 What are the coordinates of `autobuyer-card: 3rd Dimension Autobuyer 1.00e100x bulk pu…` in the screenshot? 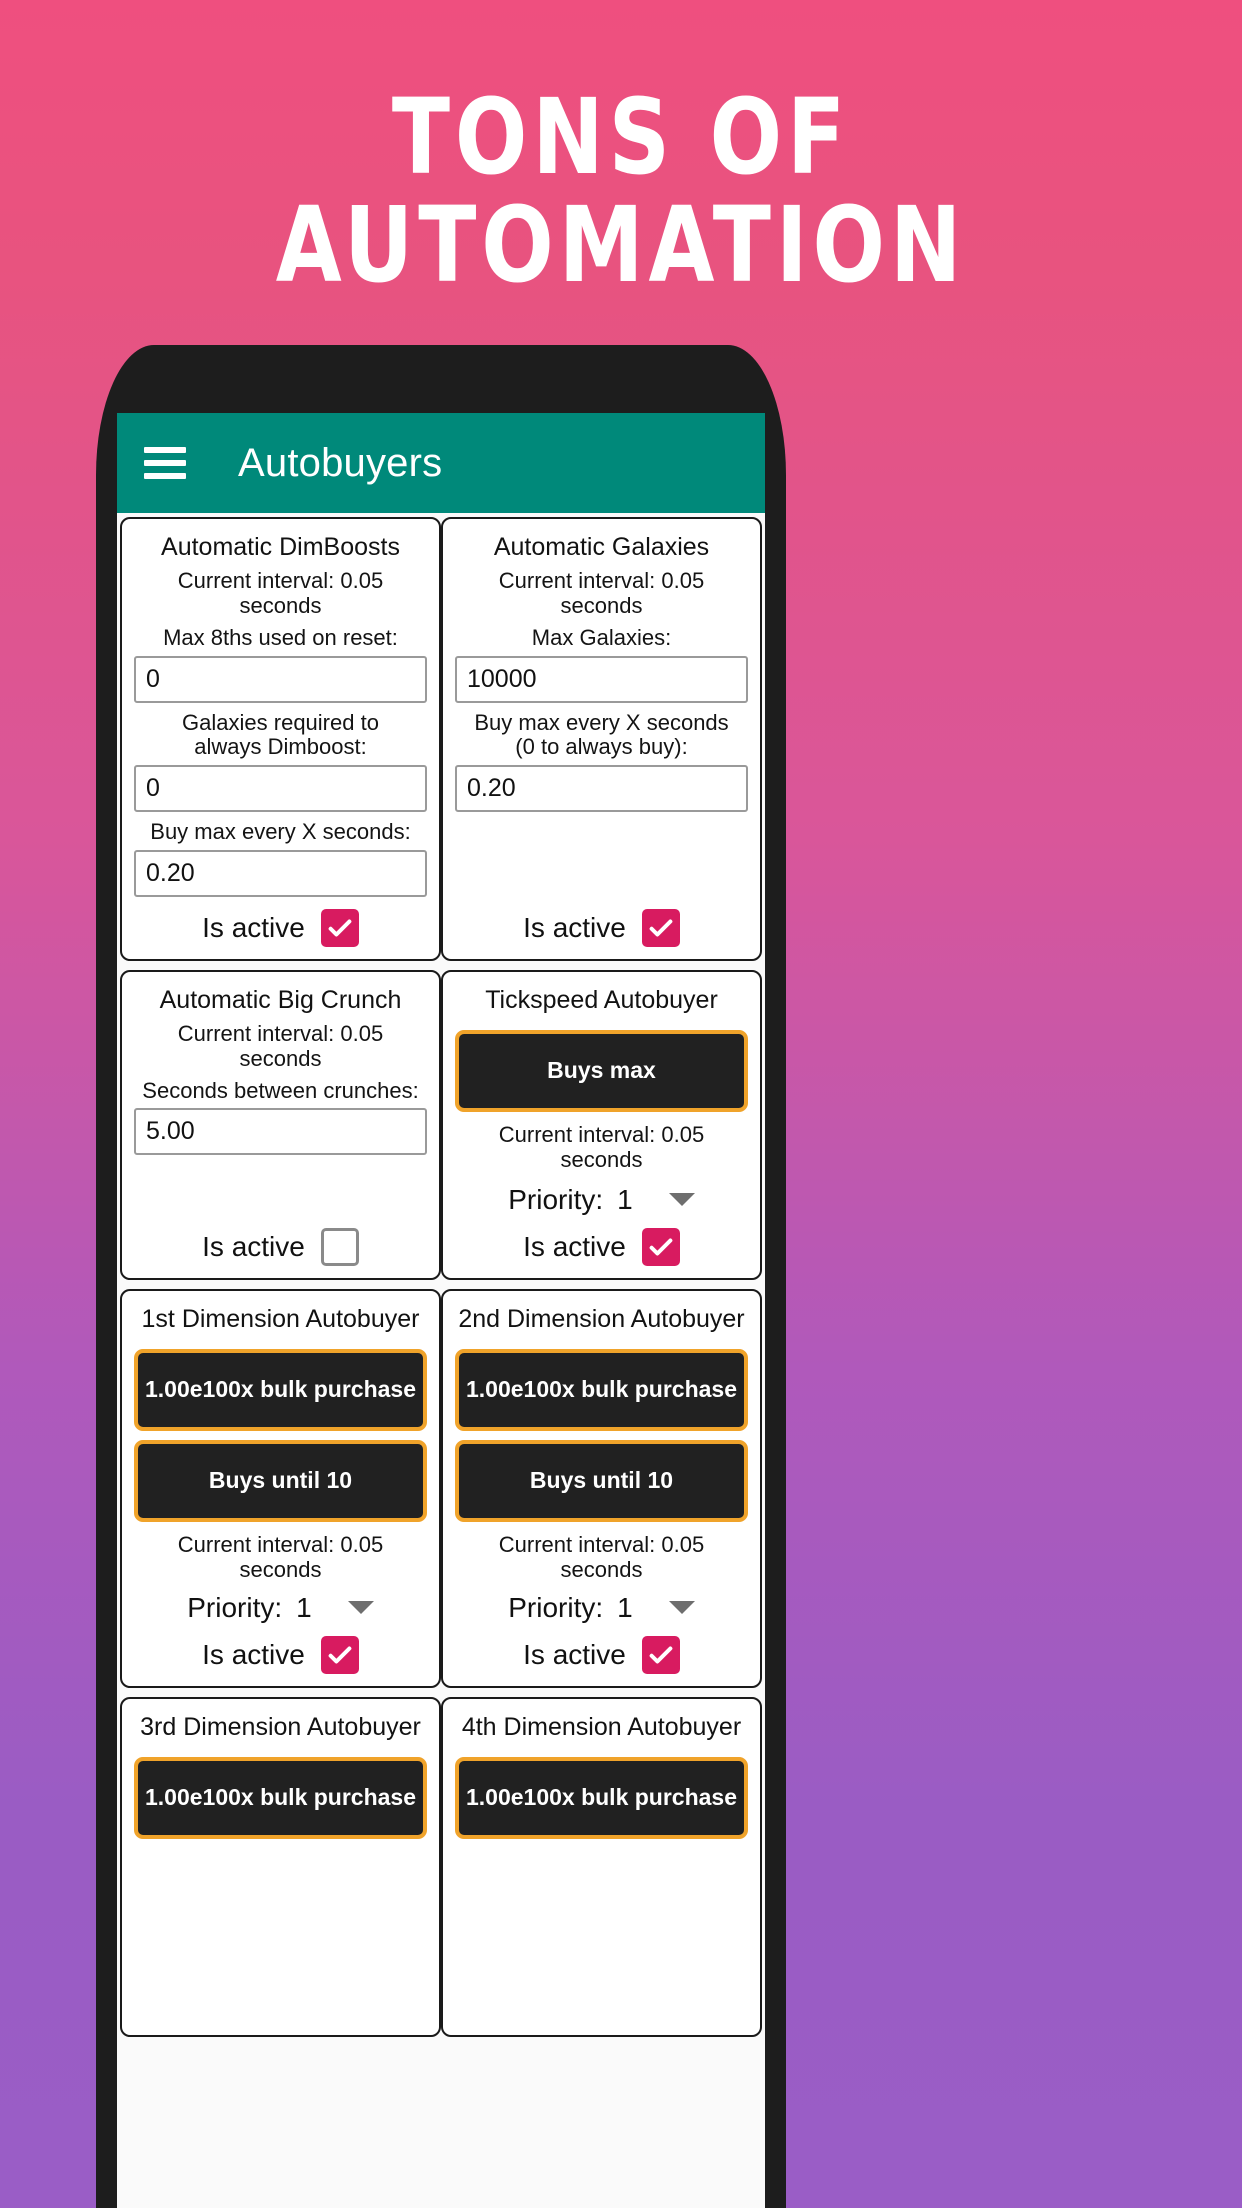 It's located at (280, 1866).